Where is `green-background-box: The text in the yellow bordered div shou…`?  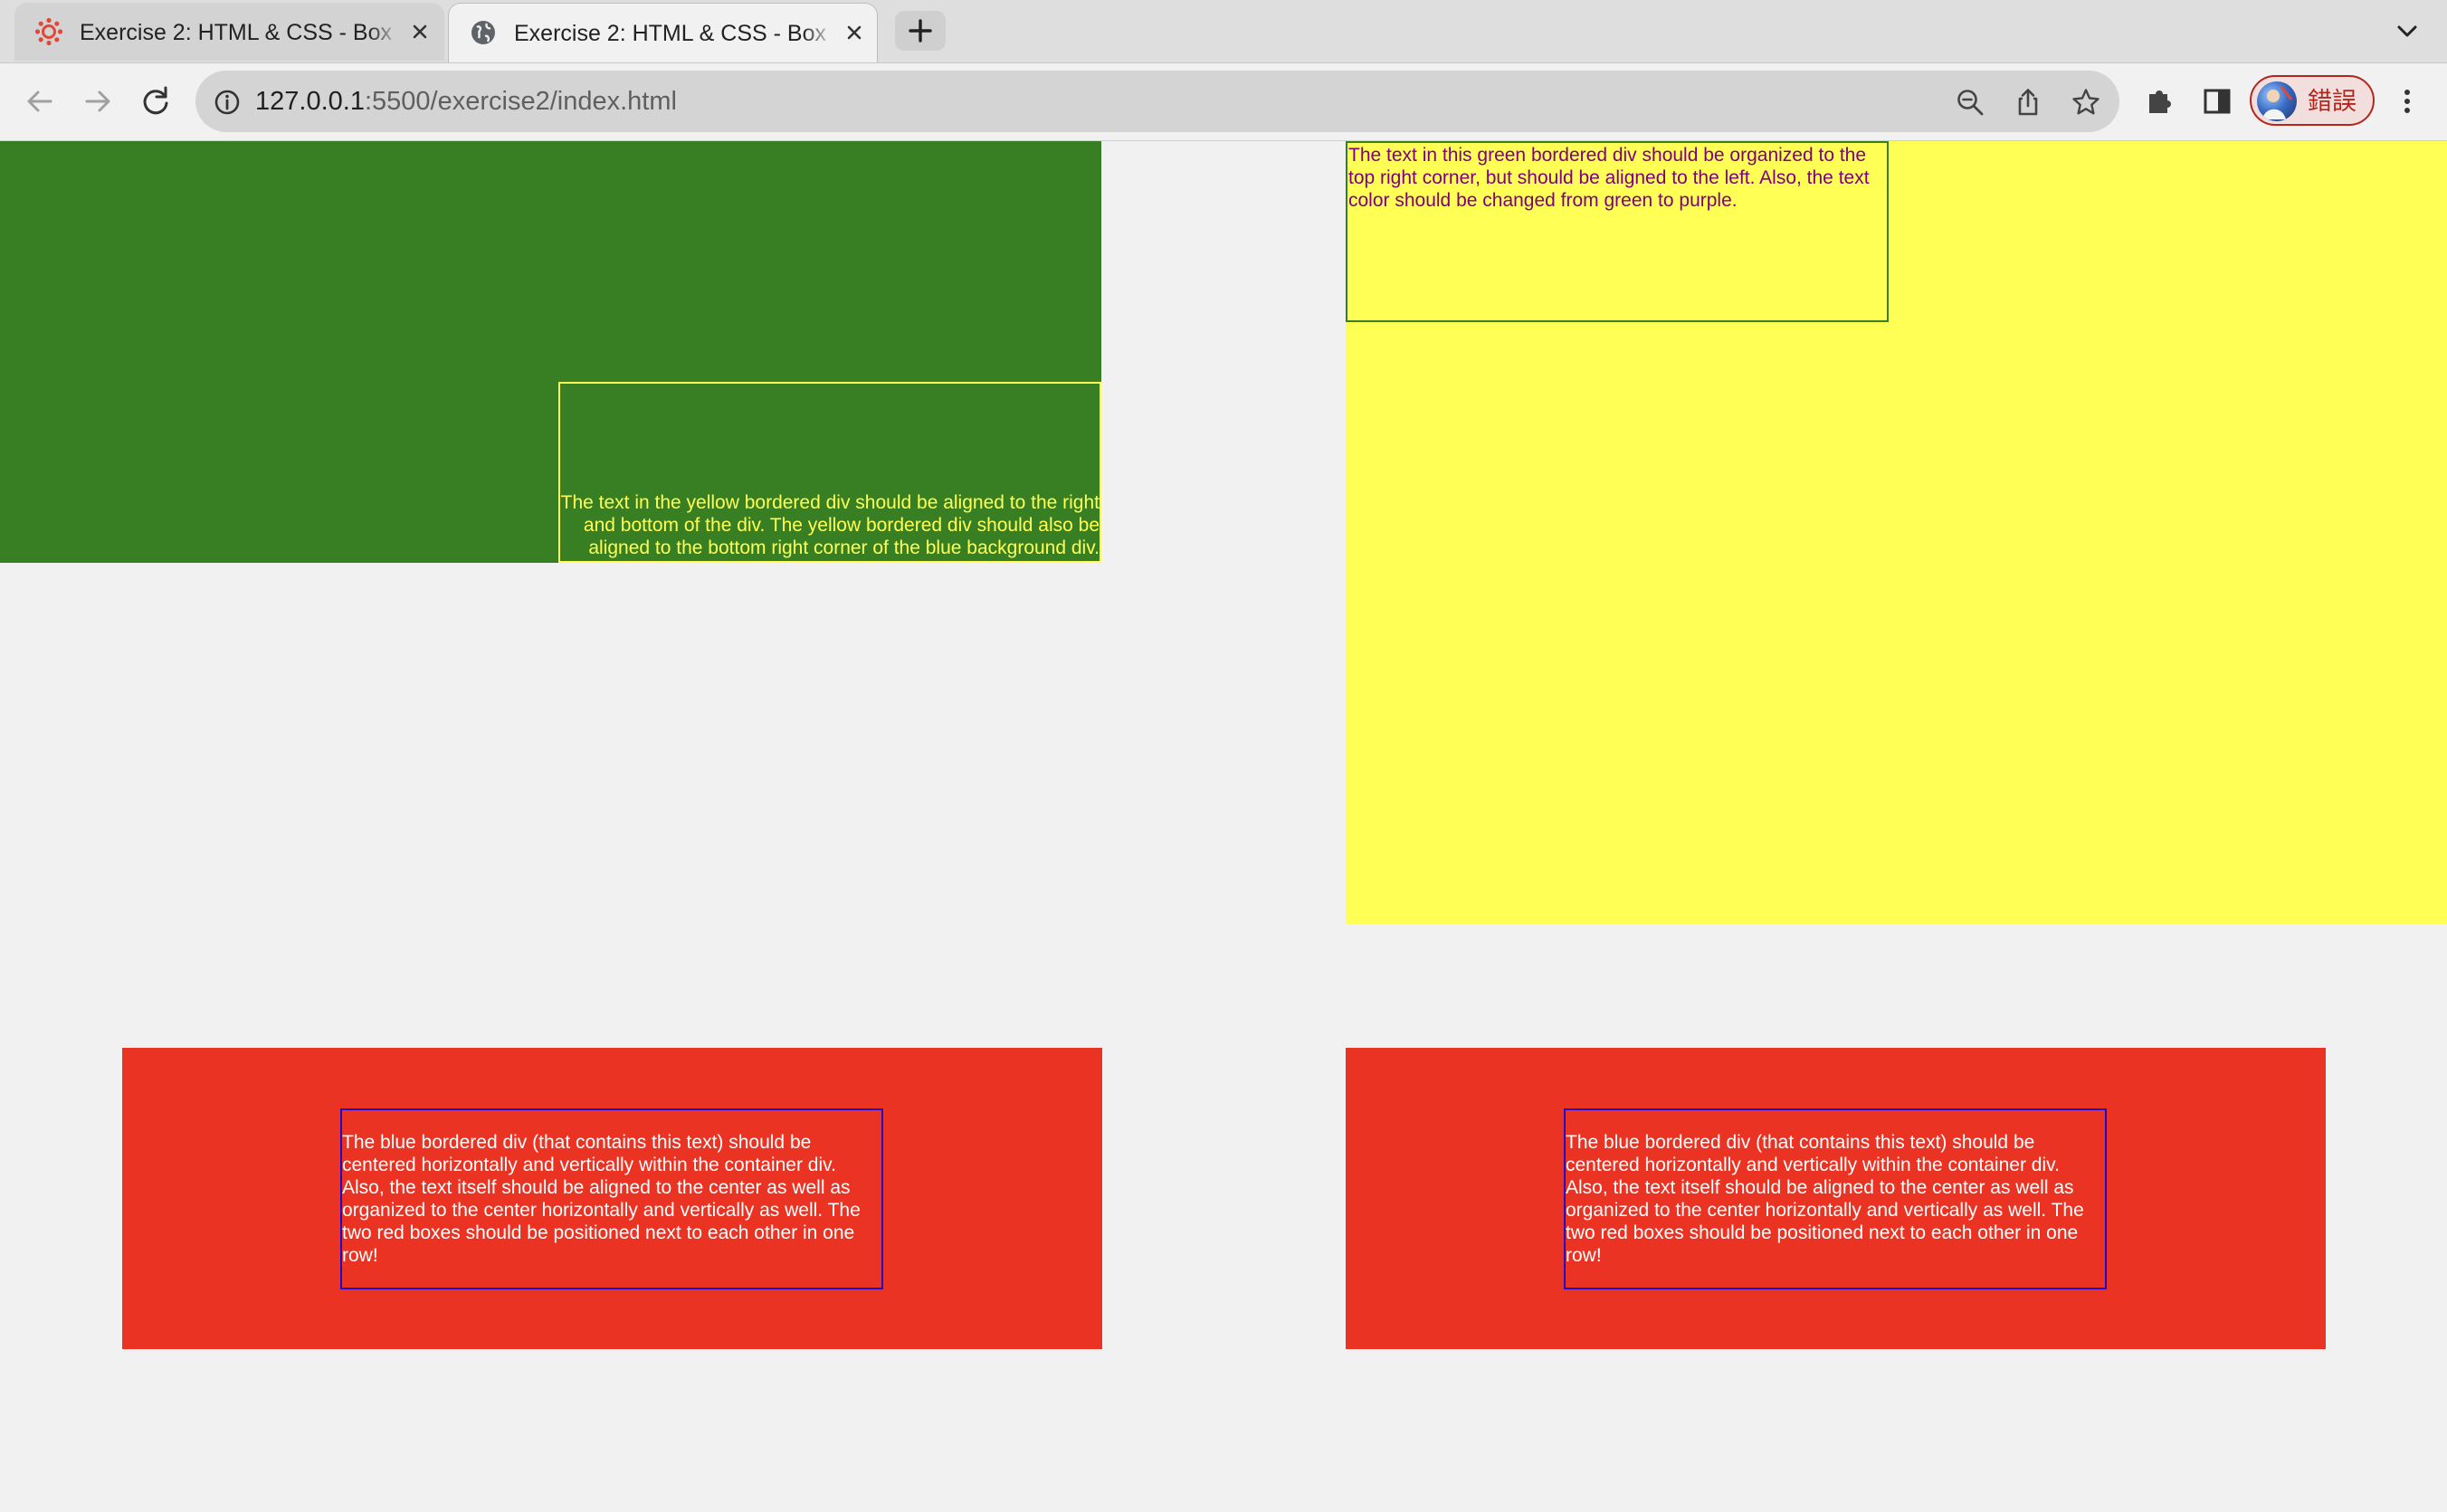
green-background-box: The text in the yellow bordered div shou… is located at coordinates (550, 352).